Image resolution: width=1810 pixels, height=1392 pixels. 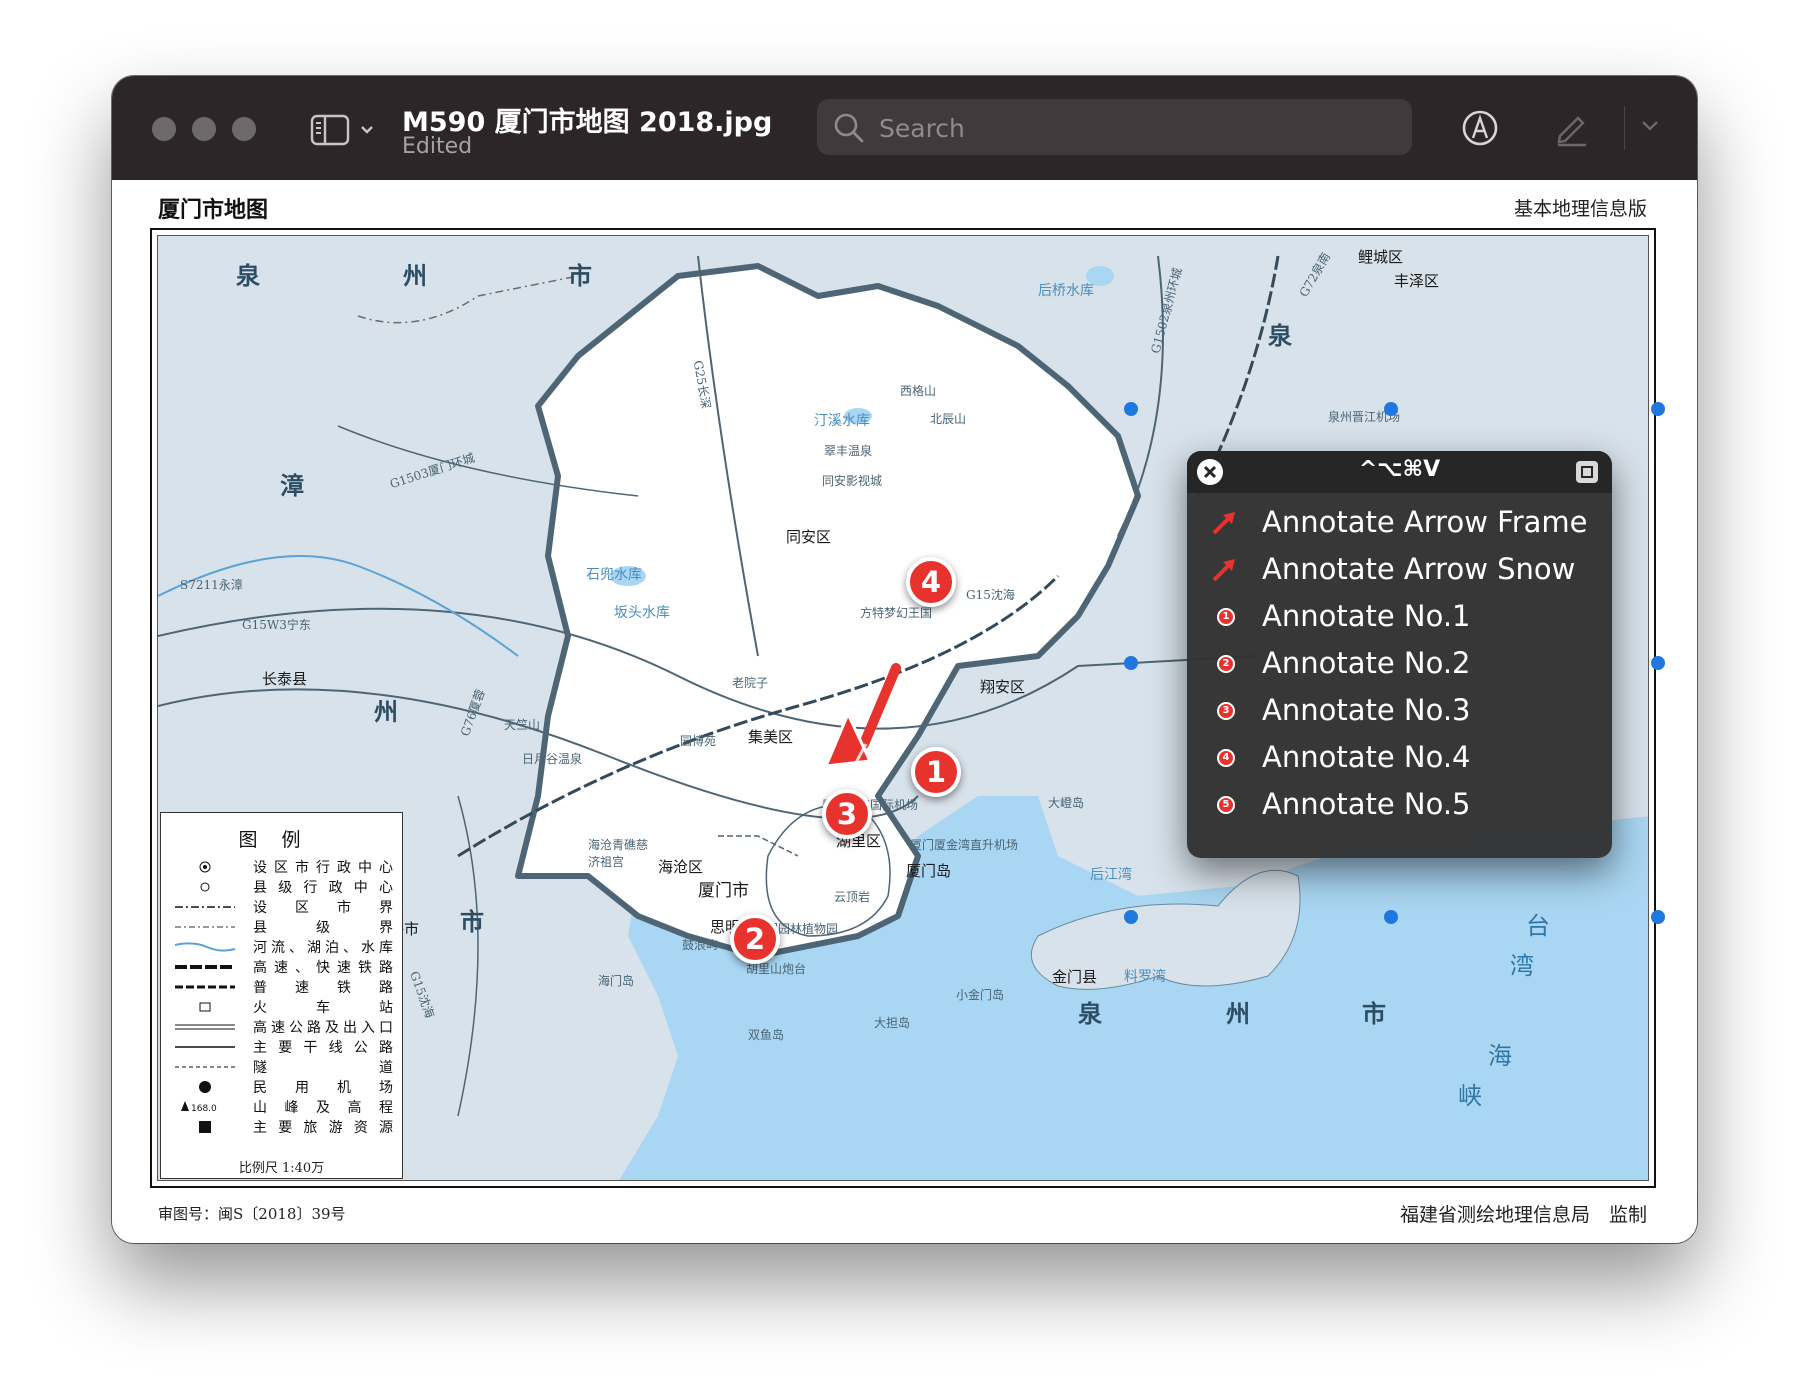 What do you see at coordinates (1538, 926) in the screenshot?
I see `strait-label: 台` at bounding box center [1538, 926].